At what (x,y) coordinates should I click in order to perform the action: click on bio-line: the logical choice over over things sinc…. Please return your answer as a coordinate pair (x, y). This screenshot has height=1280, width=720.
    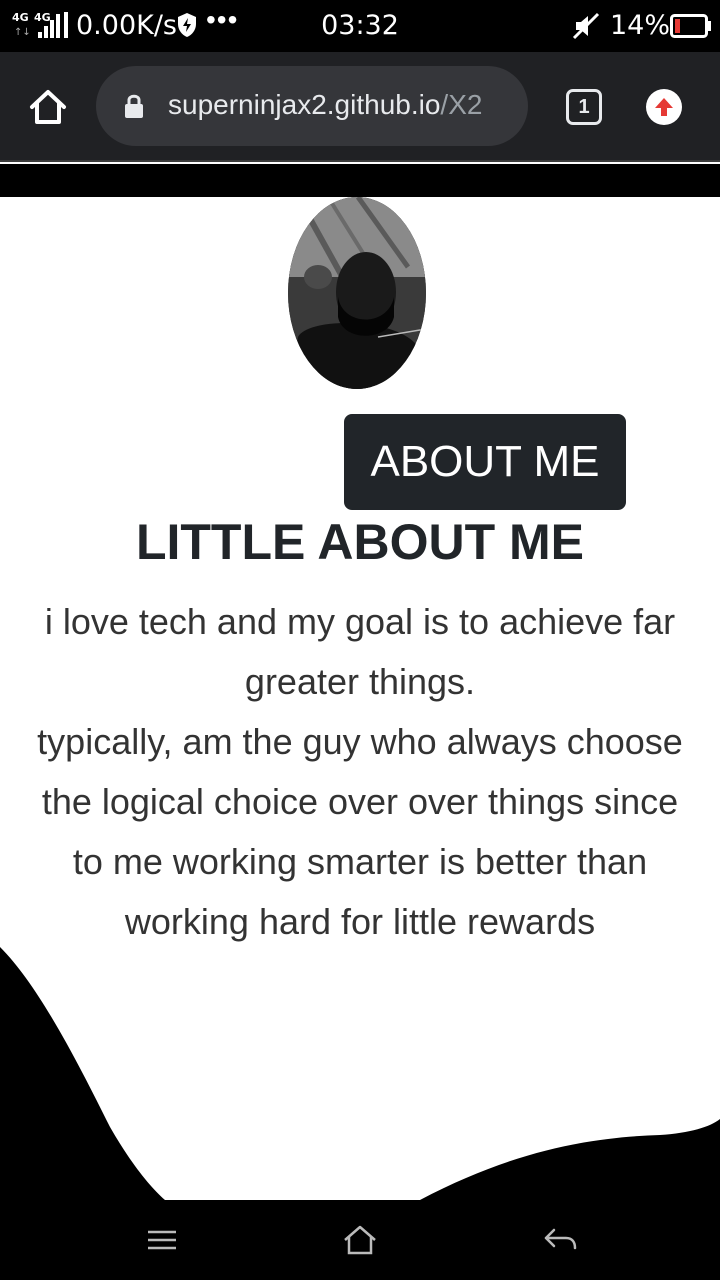
    Looking at the image, I should click on (360, 801).